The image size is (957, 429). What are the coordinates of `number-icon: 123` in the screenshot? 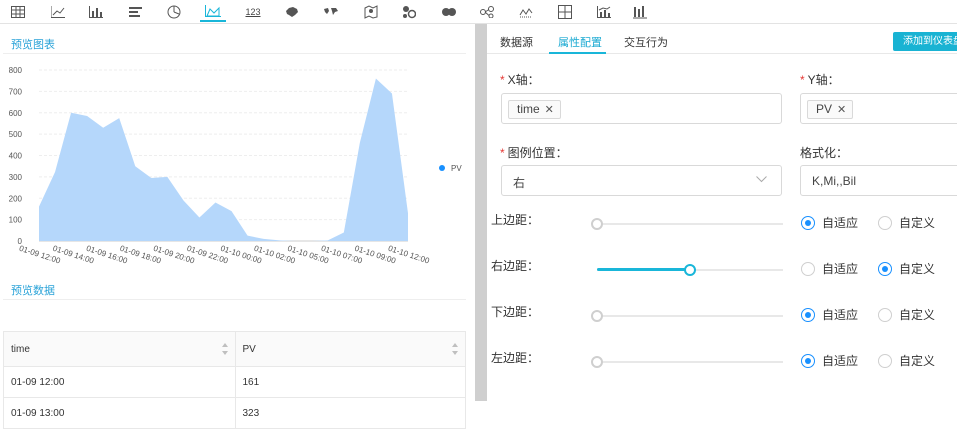 It's located at (253, 12).